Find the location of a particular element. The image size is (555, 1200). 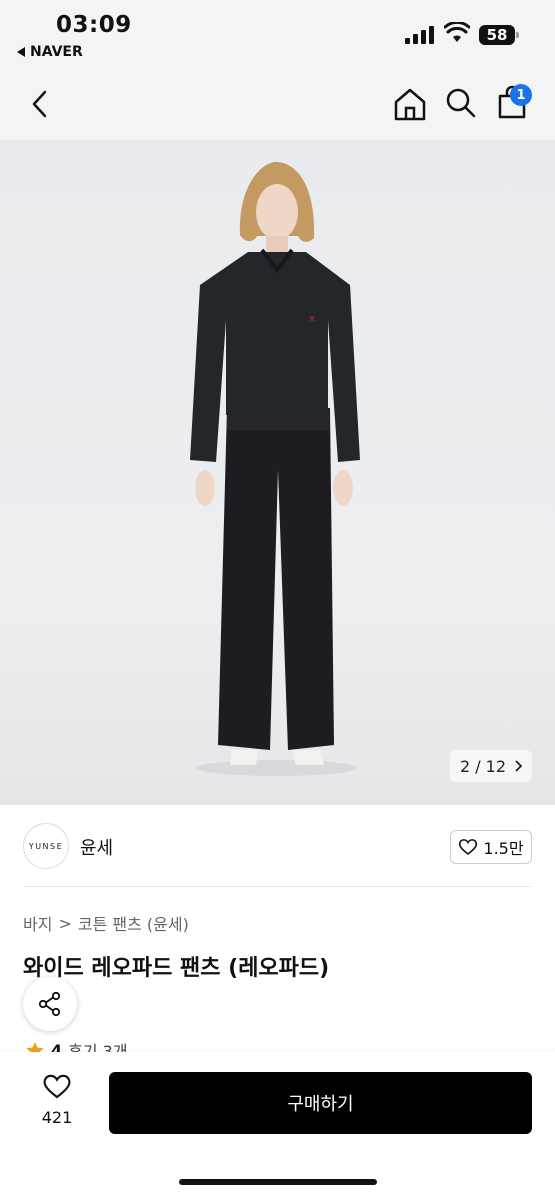

counter-text: 2 / 12 is located at coordinates (483, 766).